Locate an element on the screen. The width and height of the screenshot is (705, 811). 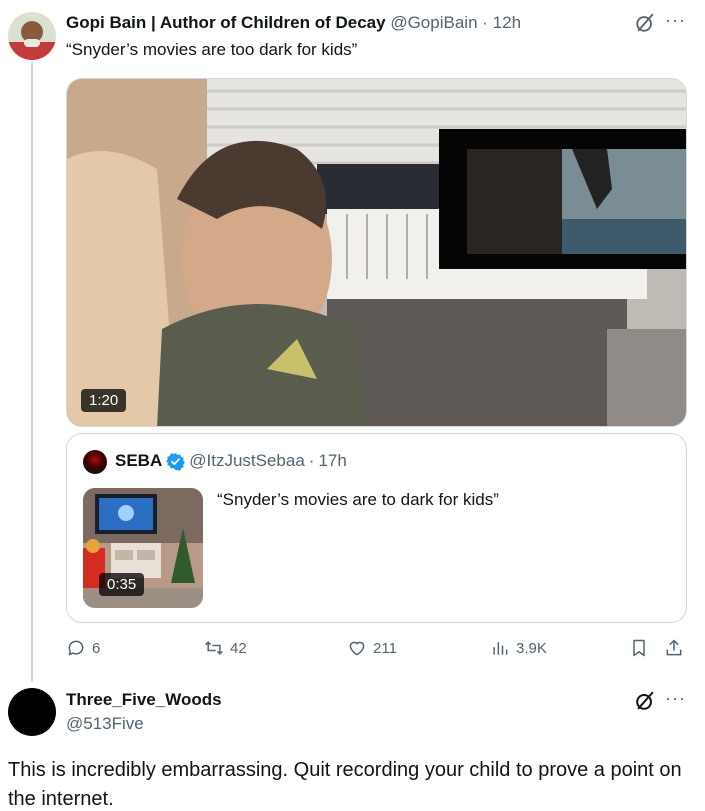
author-name: Three_Five_Woods is located at coordinates (144, 700).